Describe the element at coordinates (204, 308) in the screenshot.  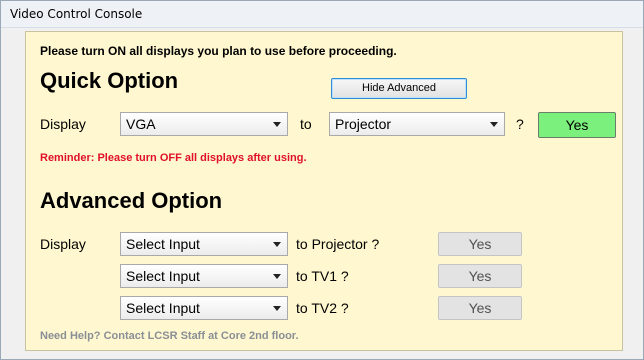
I see `advanced-input-select-3: Select Input` at that location.